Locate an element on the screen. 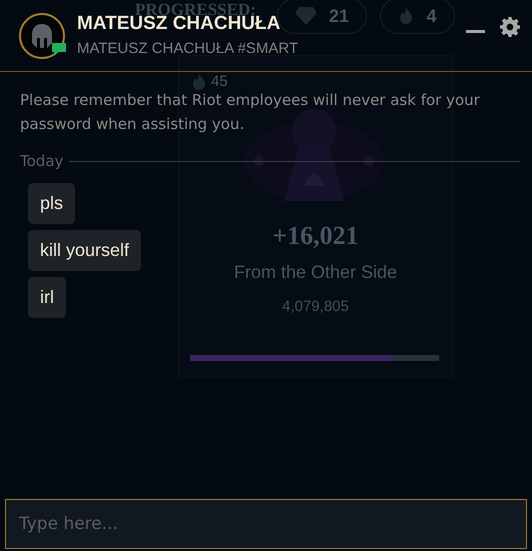 The image size is (532, 551). total-value: 4,079,805 is located at coordinates (315, 307).